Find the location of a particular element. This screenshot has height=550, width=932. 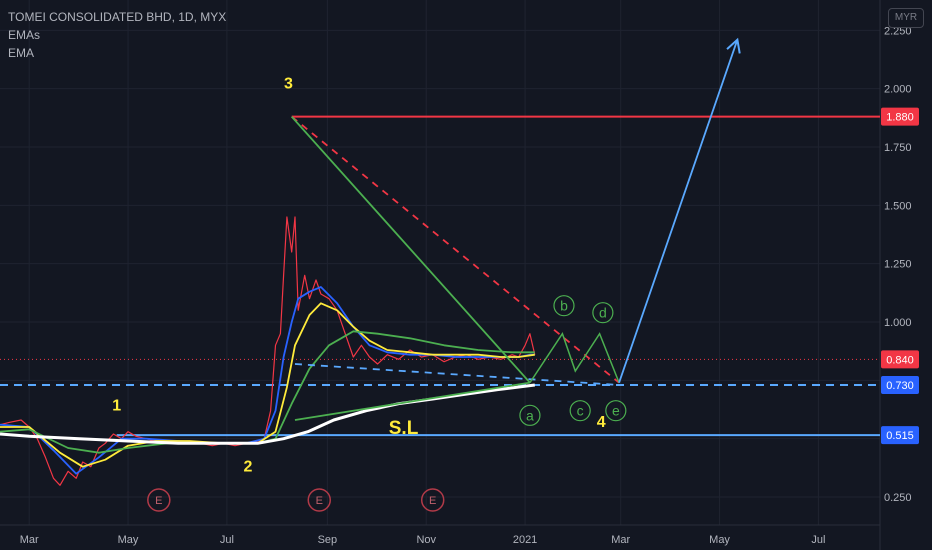

y-tick-label: 1.250 is located at coordinates (898, 265).